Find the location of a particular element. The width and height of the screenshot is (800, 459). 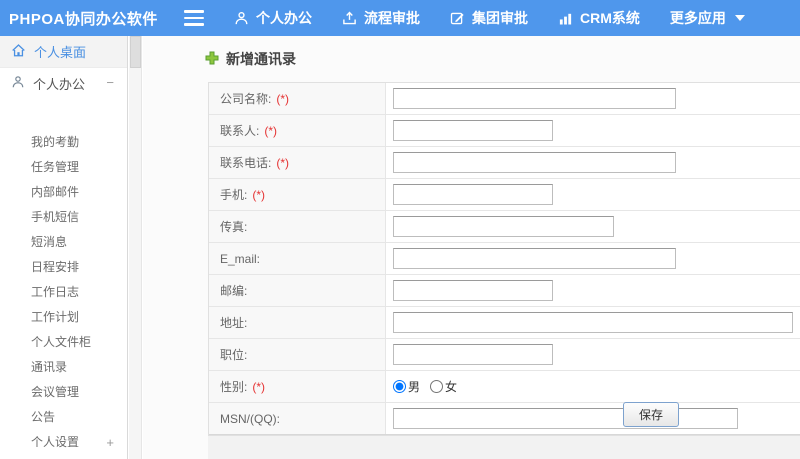

form-row-gender: 性别: (*) 男女 is located at coordinates (504, 387).